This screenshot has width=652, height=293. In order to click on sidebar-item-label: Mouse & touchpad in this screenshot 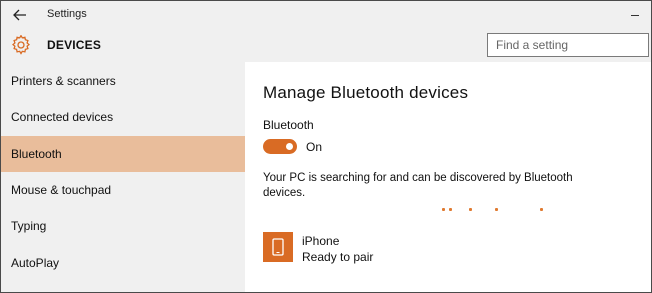, I will do `click(61, 190)`.